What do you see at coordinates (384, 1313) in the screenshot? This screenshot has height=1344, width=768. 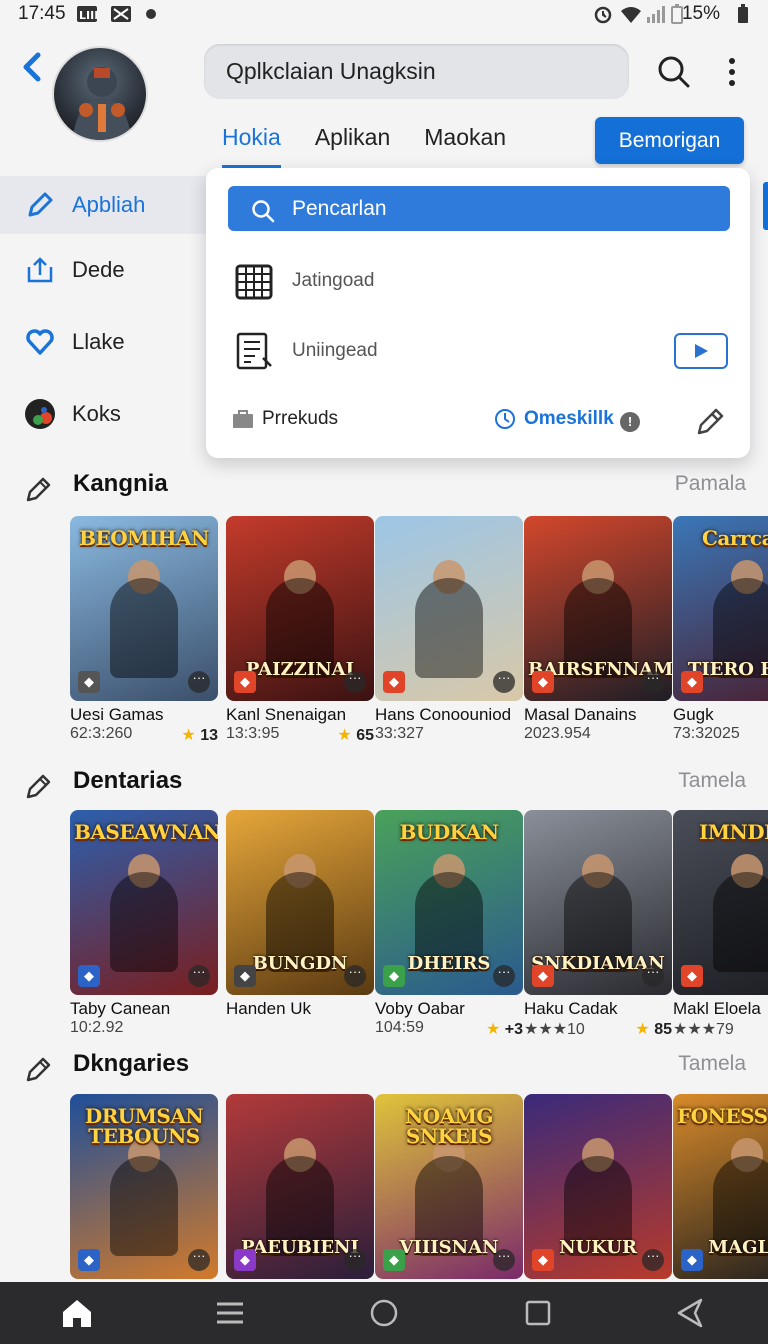 I see `nav-circle-button` at bounding box center [384, 1313].